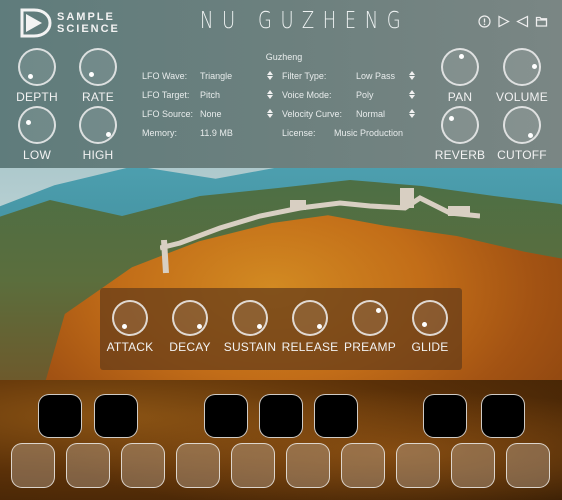 The width and height of the screenshot is (562, 500). I want to click on knob-depth: DEPTH, so click(37, 76).